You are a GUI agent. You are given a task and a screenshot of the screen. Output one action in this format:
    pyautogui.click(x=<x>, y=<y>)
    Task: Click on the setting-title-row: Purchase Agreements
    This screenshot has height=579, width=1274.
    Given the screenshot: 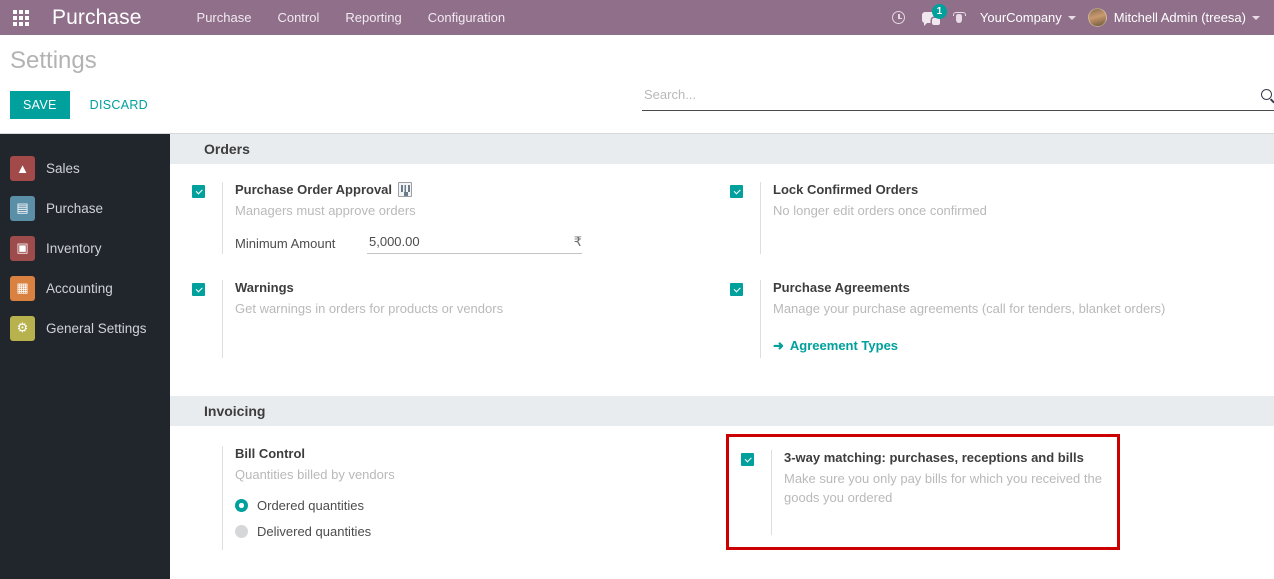 What is the action you would take?
    pyautogui.click(x=1023, y=287)
    